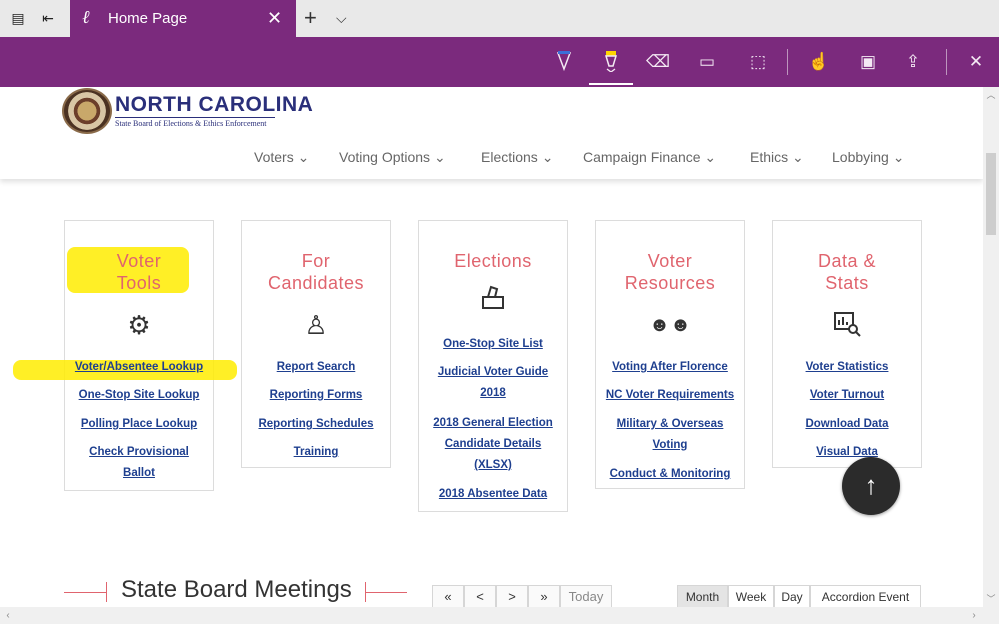  What do you see at coordinates (847, 261) in the screenshot?
I see `card-title-line: Data &` at bounding box center [847, 261].